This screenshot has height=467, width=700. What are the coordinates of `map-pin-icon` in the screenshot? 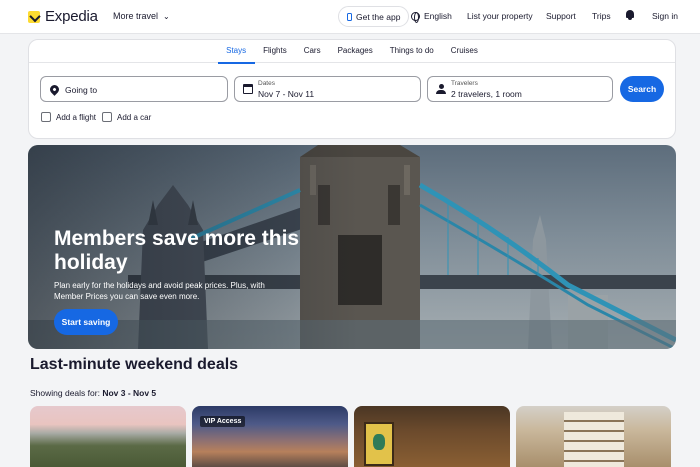 It's located at (54, 89).